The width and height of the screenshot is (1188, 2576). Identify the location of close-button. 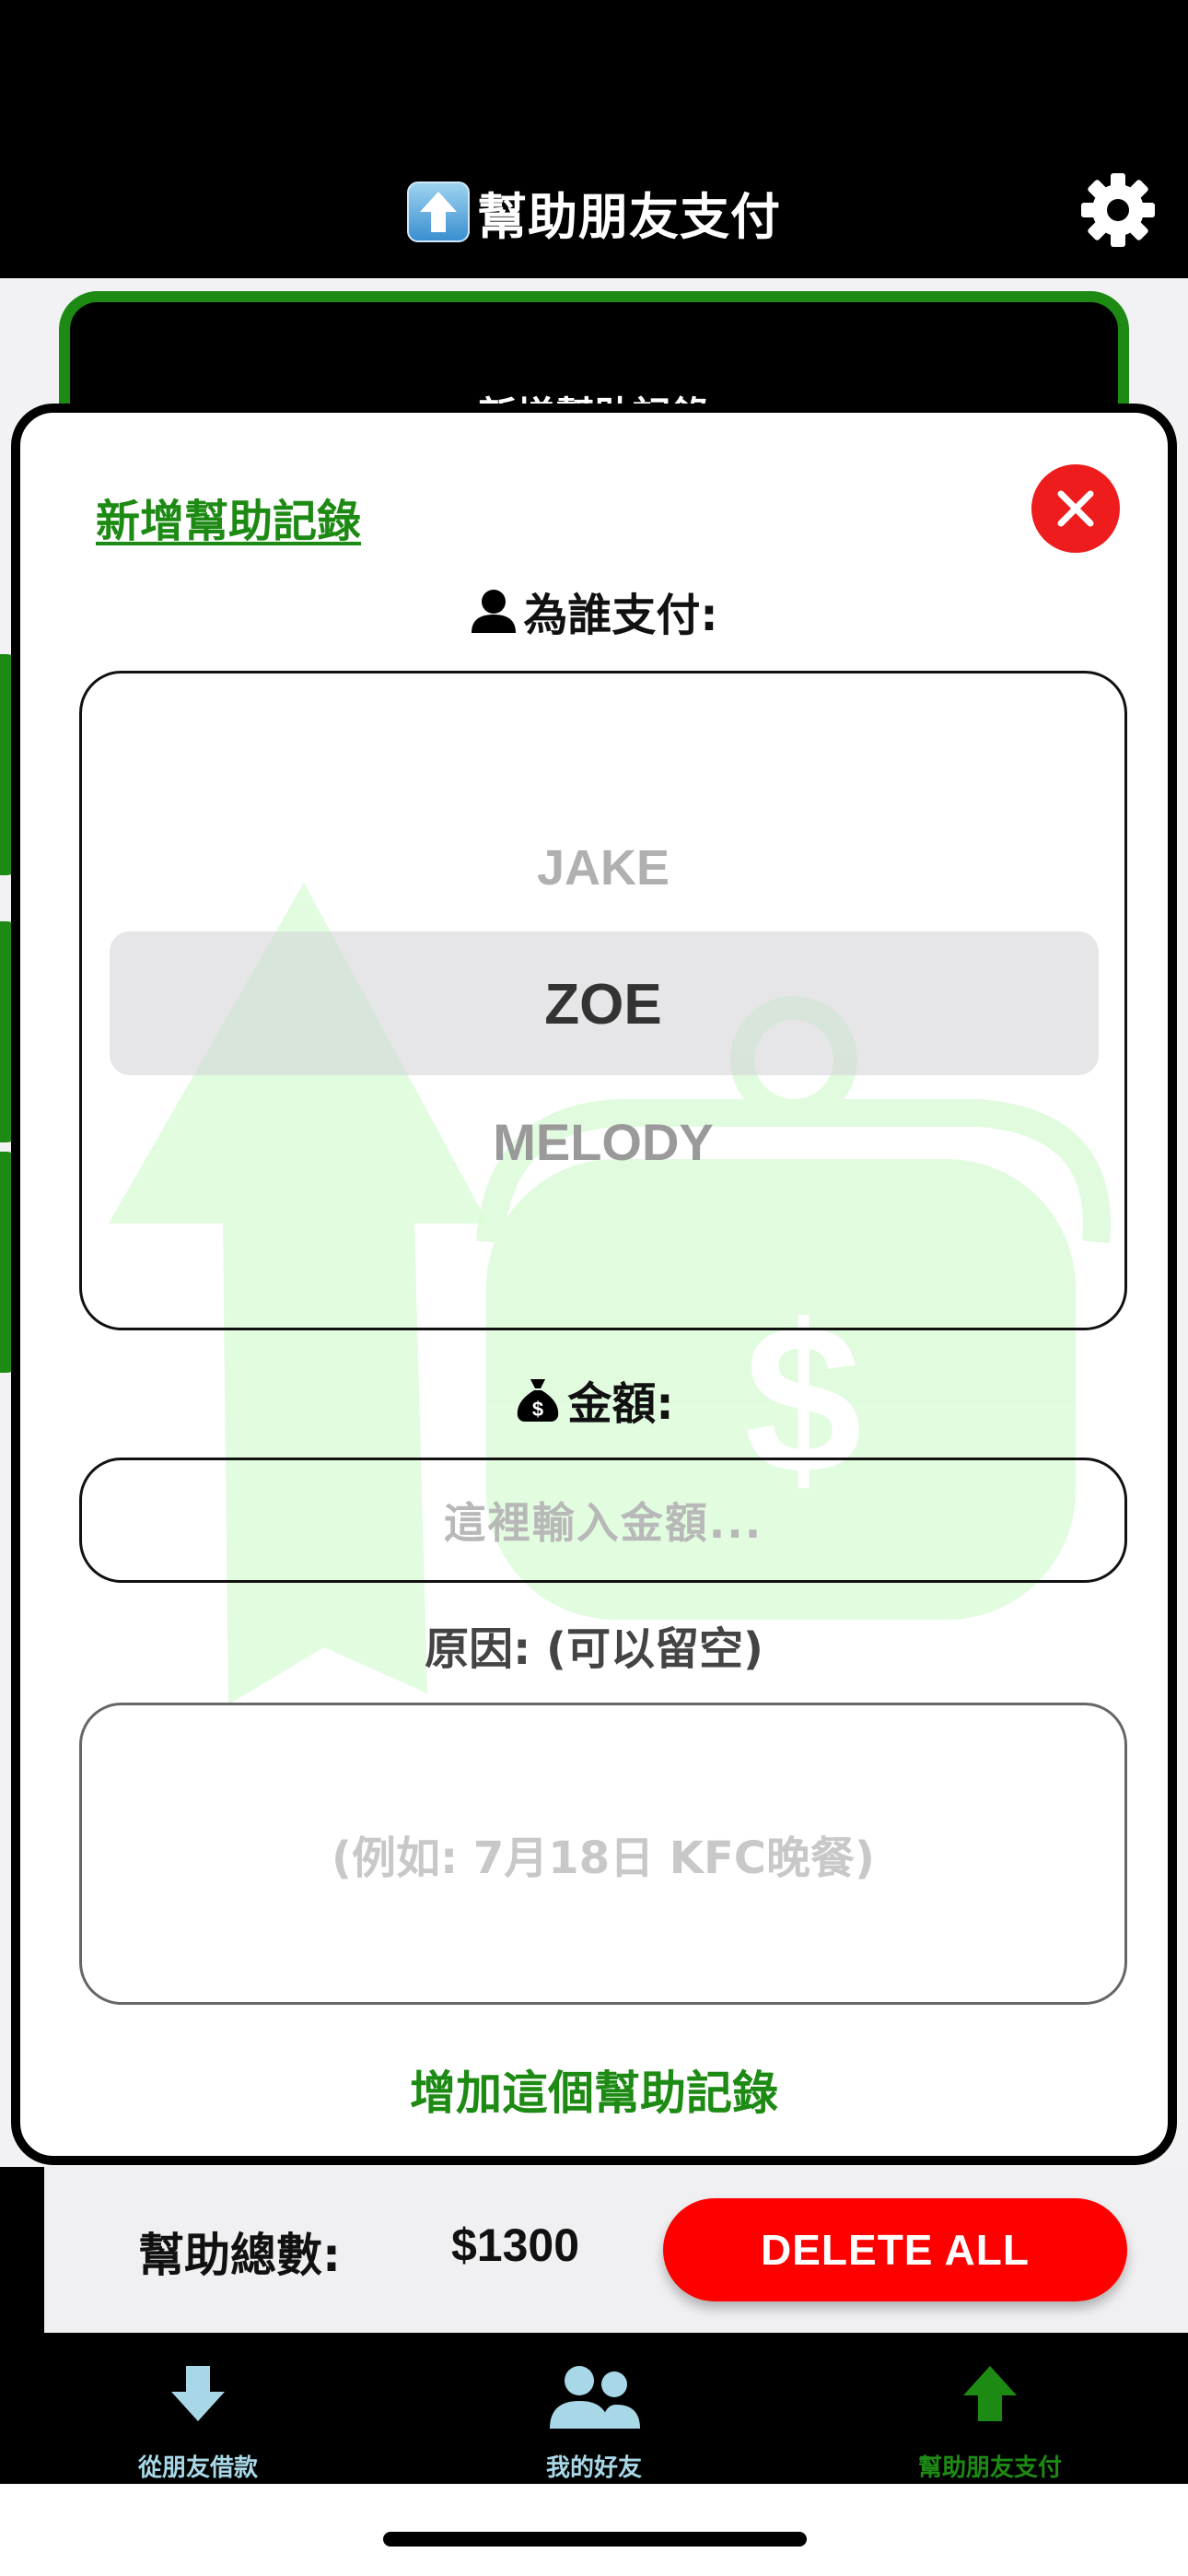
(1075, 508).